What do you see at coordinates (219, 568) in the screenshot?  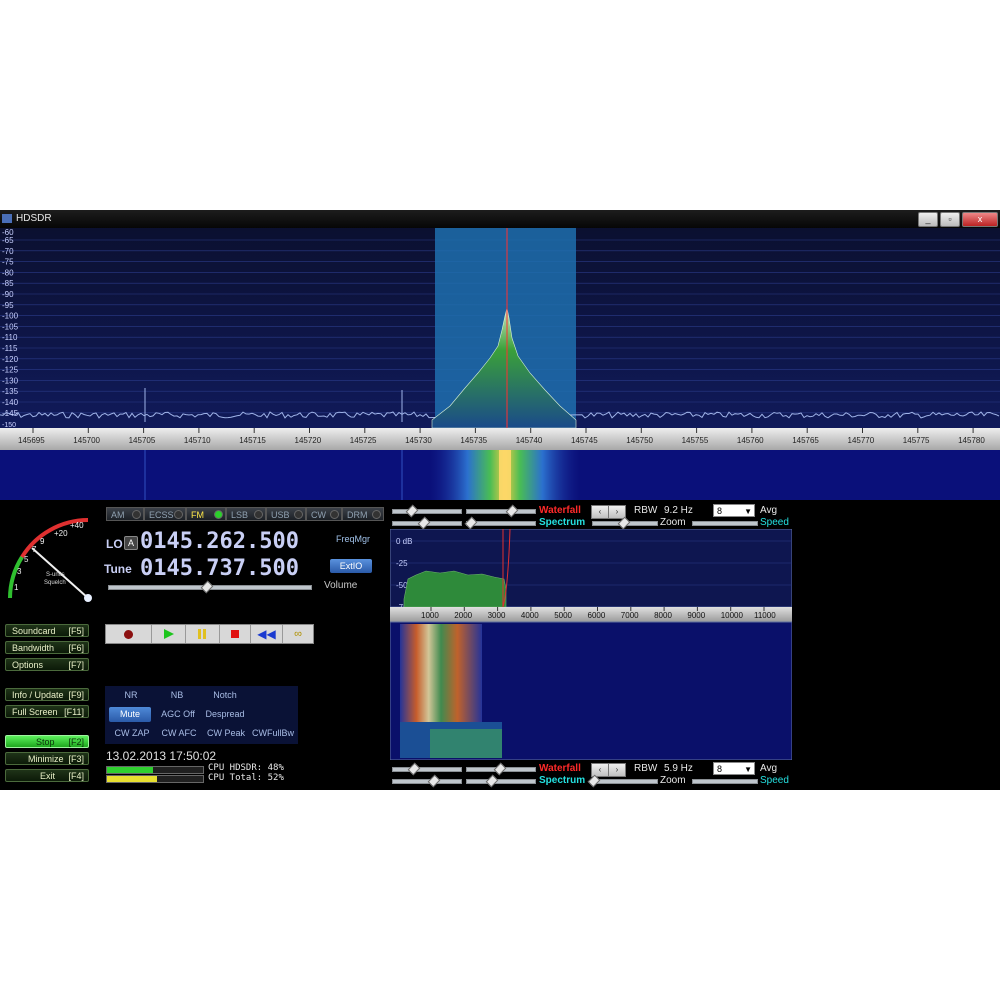 I see `tune-frequency: 0145.737.500` at bounding box center [219, 568].